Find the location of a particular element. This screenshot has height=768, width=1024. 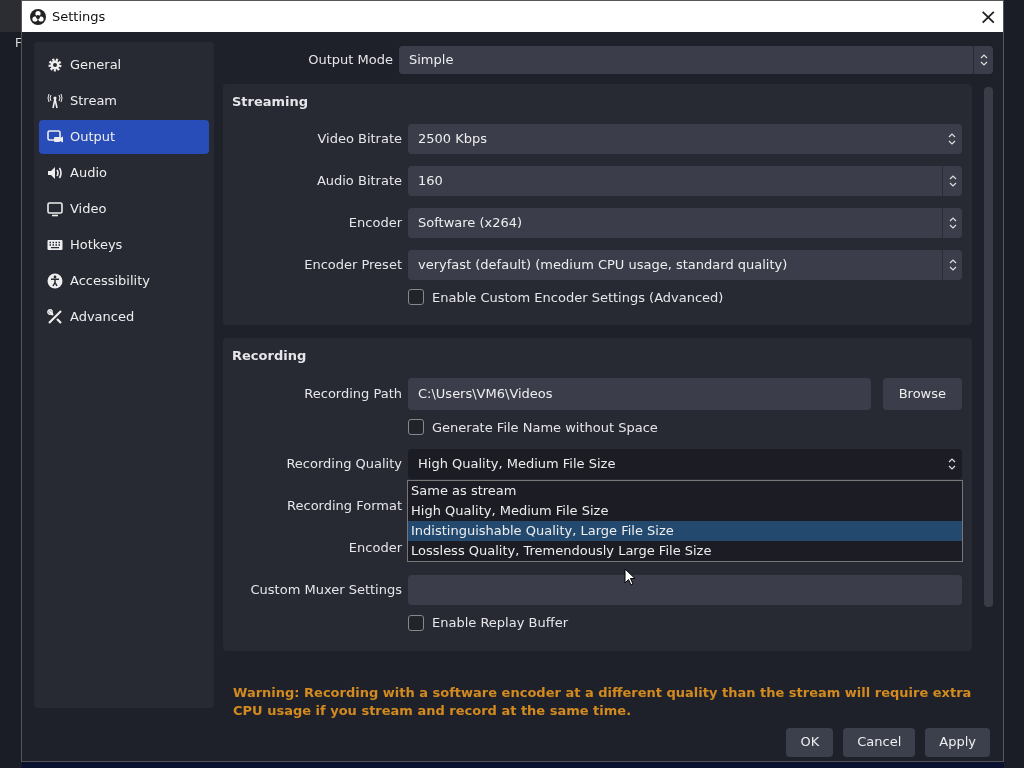

field-label: Video Bitrate is located at coordinates (359, 138).